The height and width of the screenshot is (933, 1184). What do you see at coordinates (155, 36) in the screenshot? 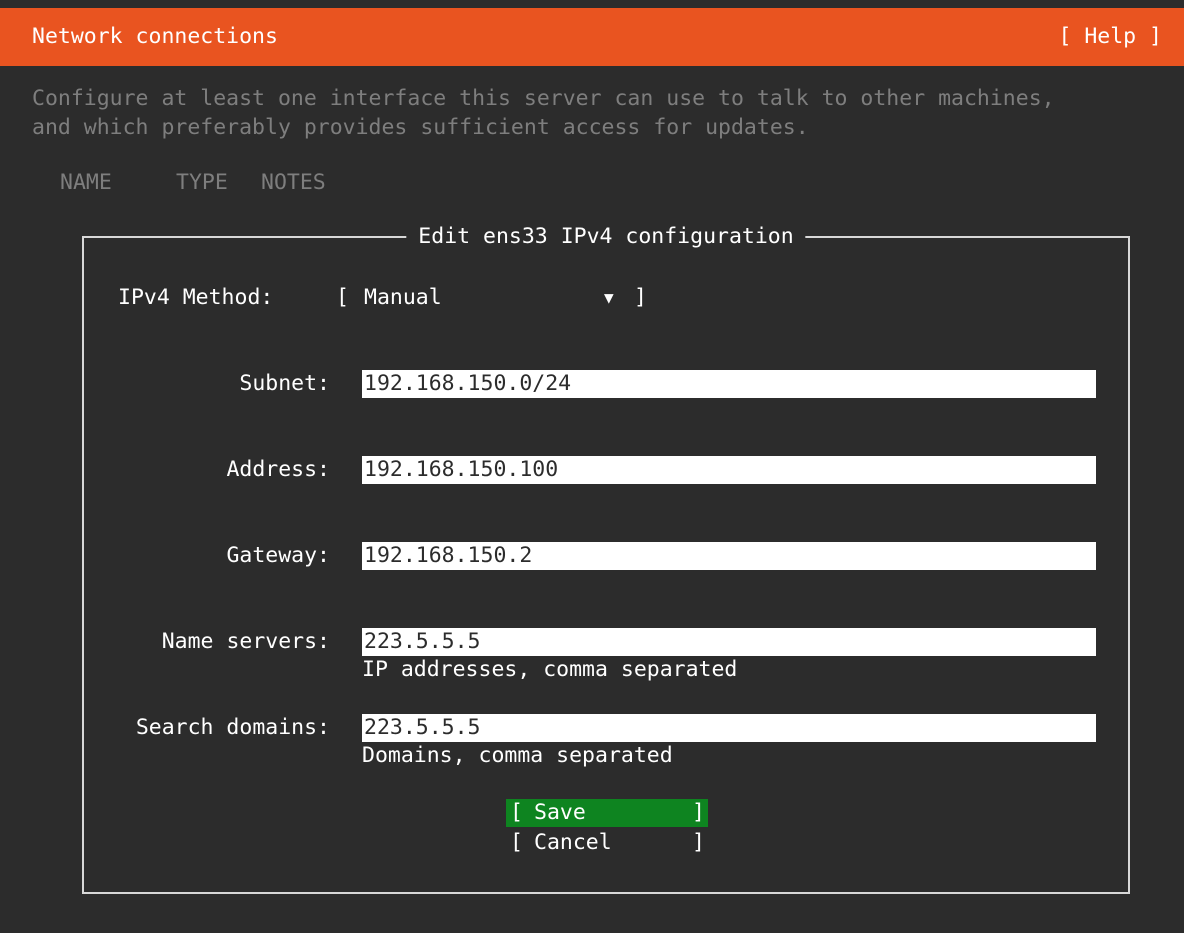
I see `page-title: Network connections` at bounding box center [155, 36].